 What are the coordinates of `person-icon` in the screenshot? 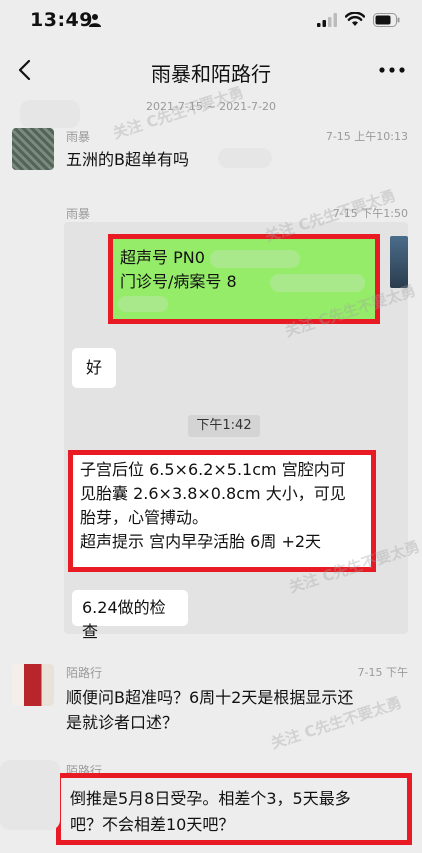 It's located at (95, 20).